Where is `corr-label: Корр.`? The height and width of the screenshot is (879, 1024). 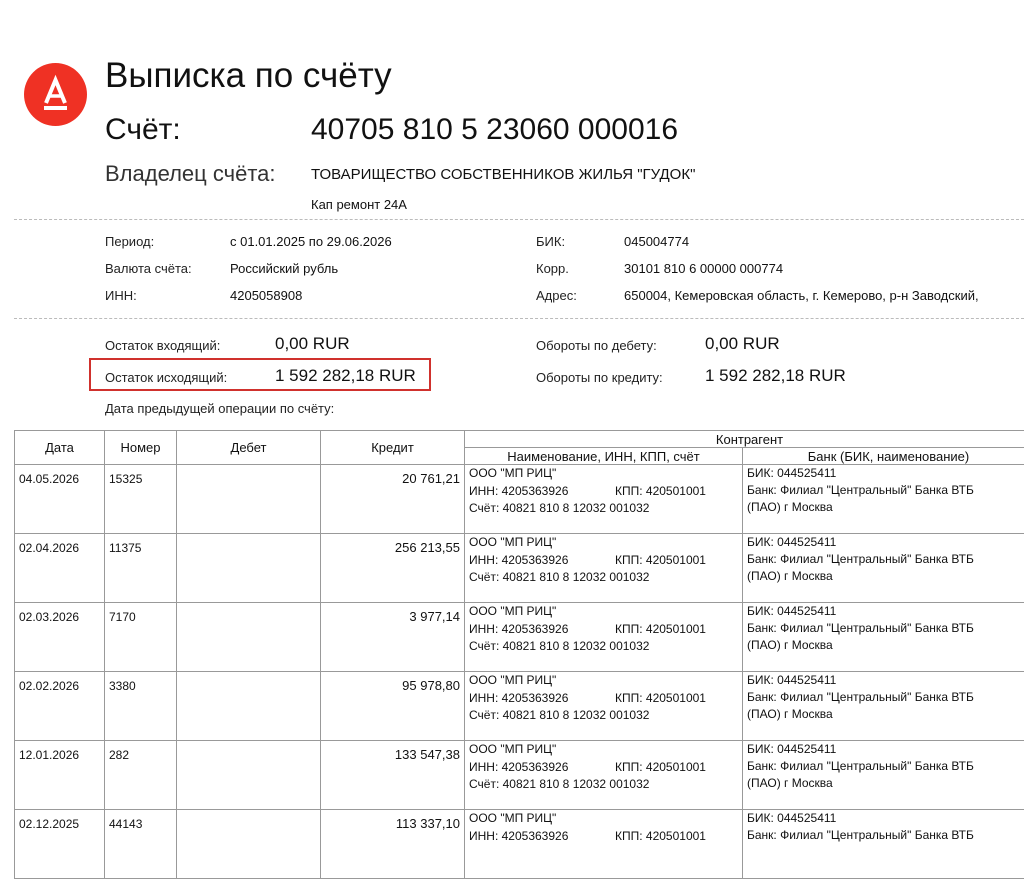 corr-label: Корр. is located at coordinates (552, 268).